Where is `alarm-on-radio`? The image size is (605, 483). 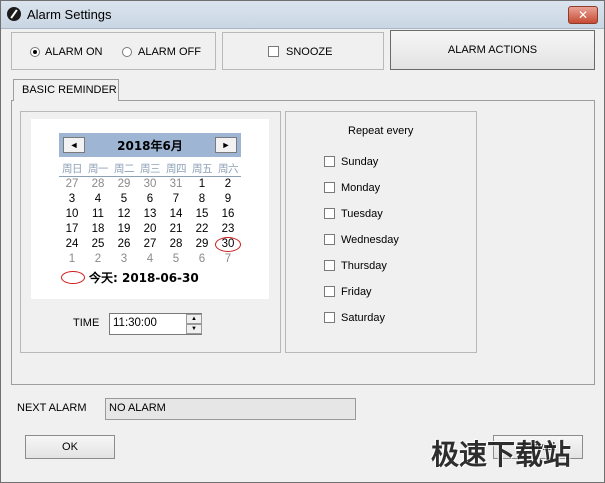
alarm-on-radio is located at coordinates (35, 52).